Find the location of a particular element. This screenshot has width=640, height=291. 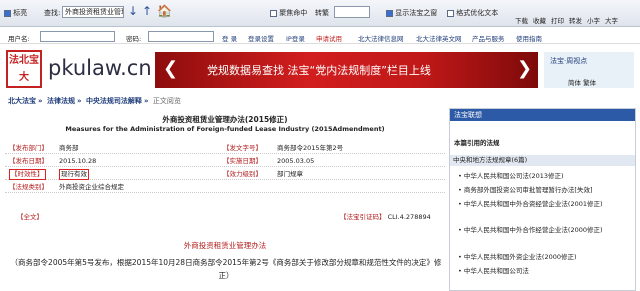

pkulaw-english-link: 北大法律英文网 is located at coordinates (439, 38).